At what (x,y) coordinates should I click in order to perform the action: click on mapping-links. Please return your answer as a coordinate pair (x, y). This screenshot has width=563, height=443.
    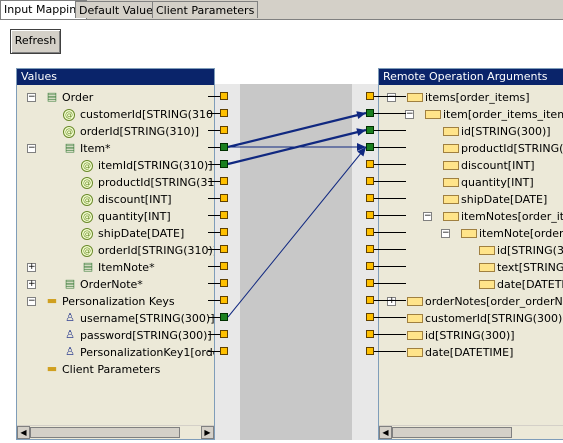
    Looking at the image, I should click on (297, 214).